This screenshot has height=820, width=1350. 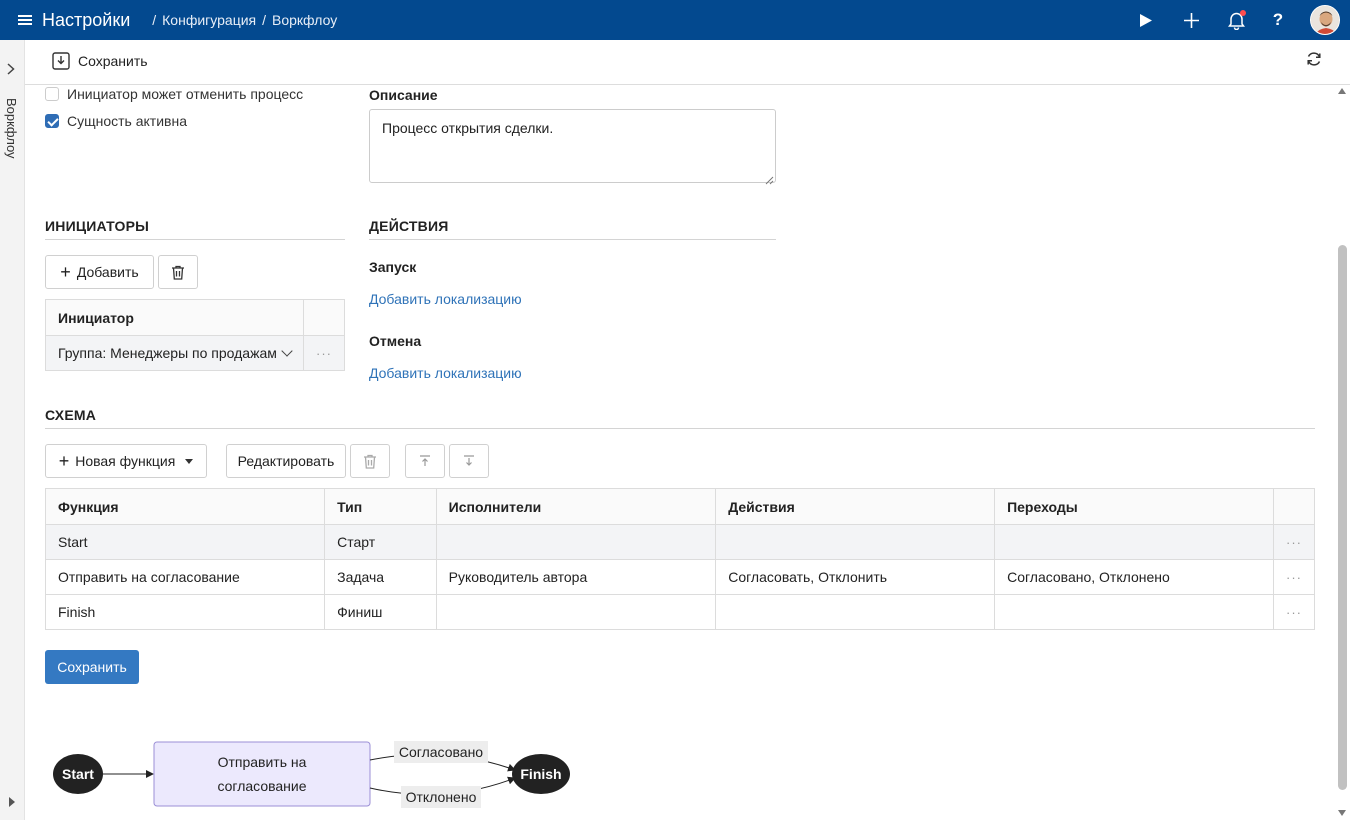 I want to click on add-initiator-label: Добавить, so click(x=107, y=272).